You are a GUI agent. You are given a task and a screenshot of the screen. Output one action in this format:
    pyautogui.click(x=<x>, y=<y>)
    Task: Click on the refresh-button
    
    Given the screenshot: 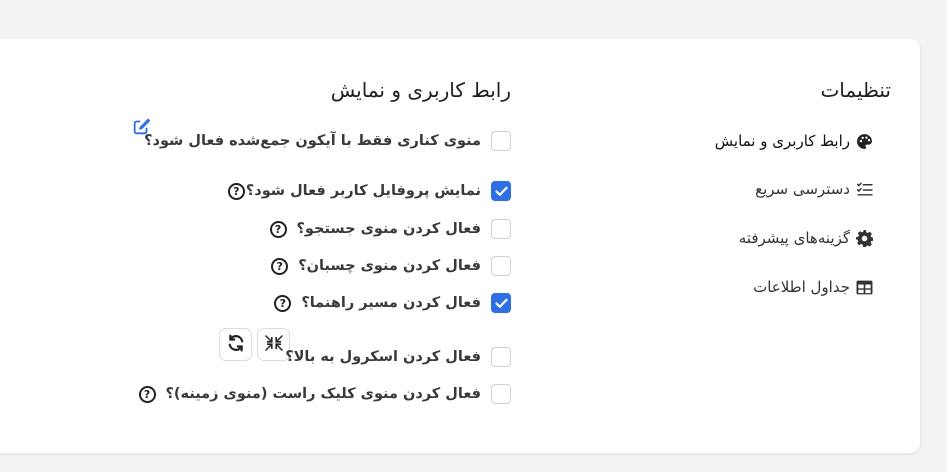 What is the action you would take?
    pyautogui.click(x=235, y=344)
    